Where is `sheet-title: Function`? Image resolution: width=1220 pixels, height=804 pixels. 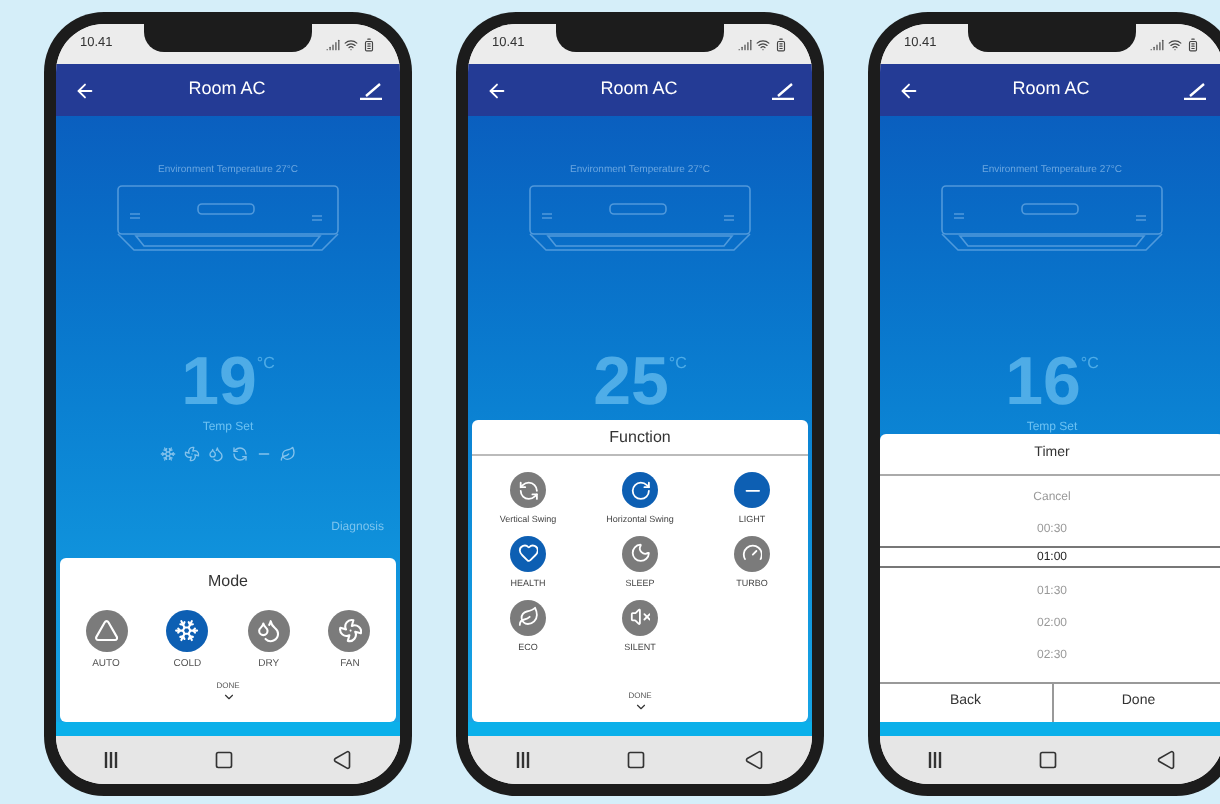 sheet-title: Function is located at coordinates (640, 438).